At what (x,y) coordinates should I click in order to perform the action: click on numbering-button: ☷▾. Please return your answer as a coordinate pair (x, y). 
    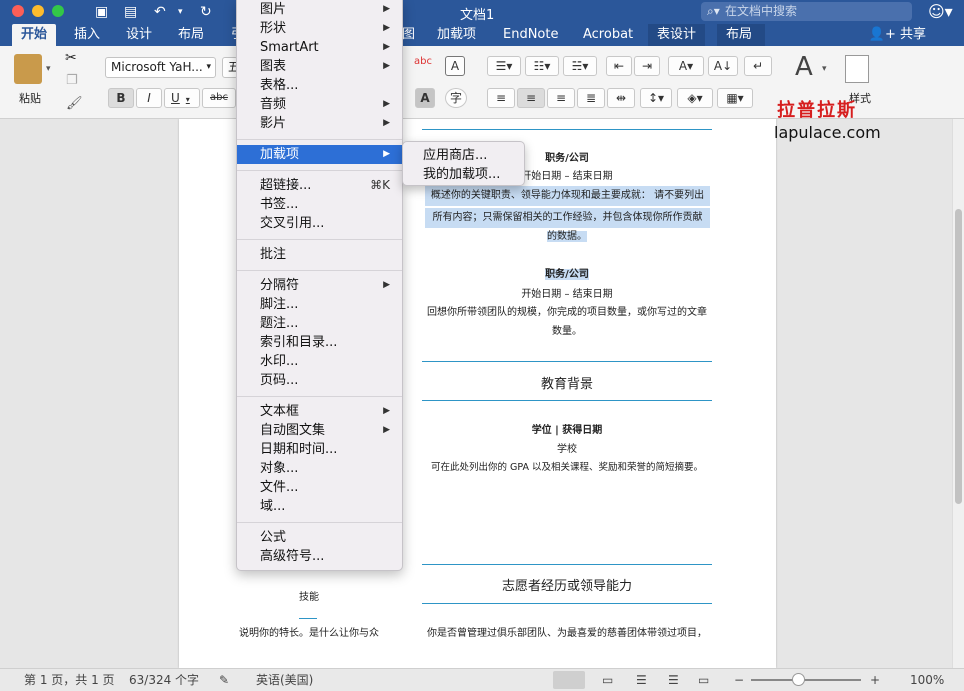
    Looking at the image, I should click on (542, 66).